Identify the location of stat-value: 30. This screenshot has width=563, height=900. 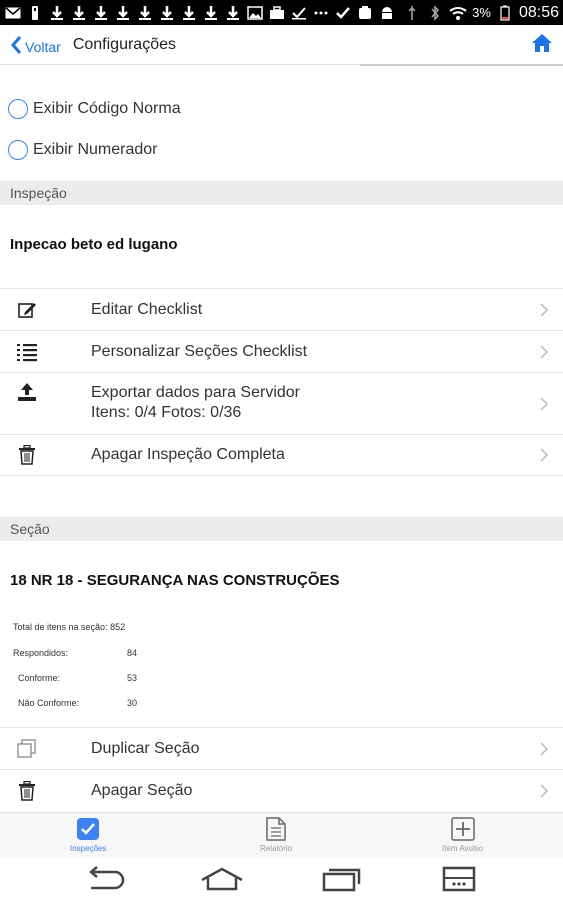
(132, 703).